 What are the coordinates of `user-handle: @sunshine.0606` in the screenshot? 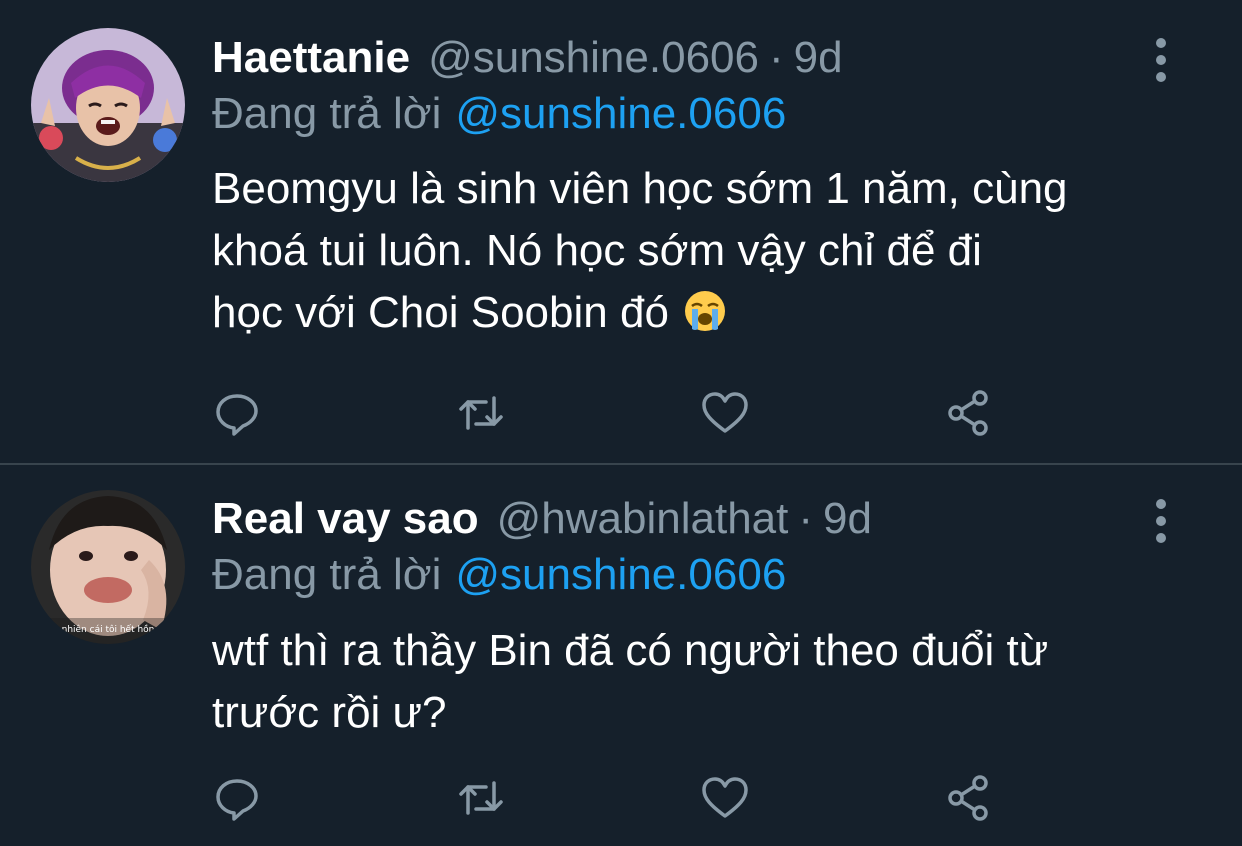 It's located at (593, 58).